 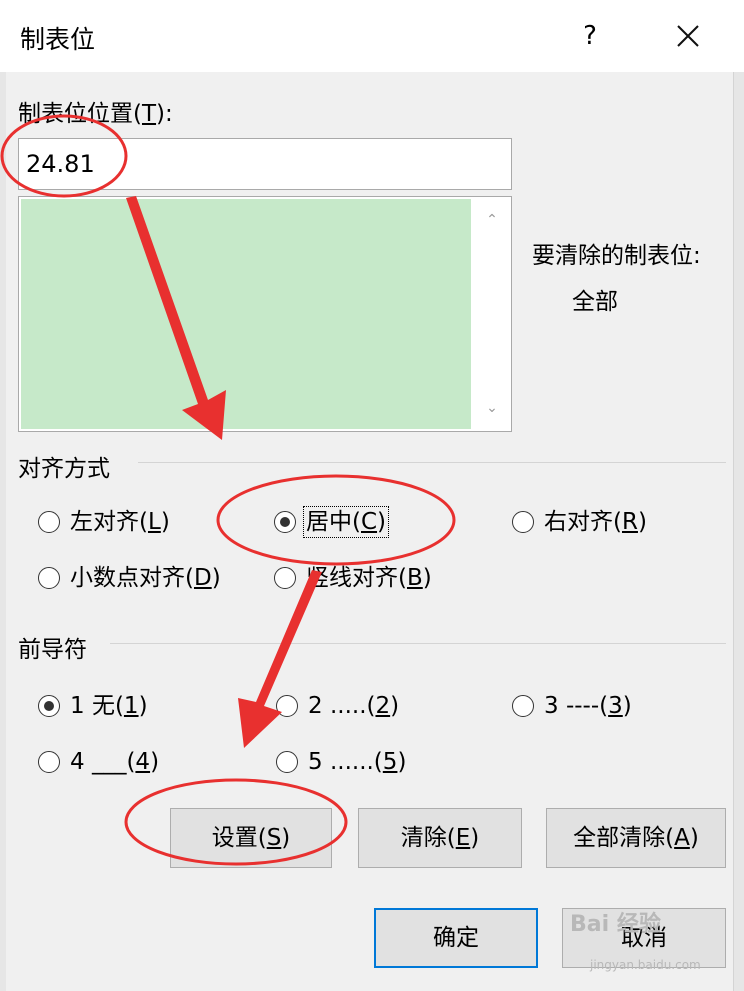 What do you see at coordinates (616, 256) in the screenshot?
I see `tabs-to-clear-label: 要清除的制表位:` at bounding box center [616, 256].